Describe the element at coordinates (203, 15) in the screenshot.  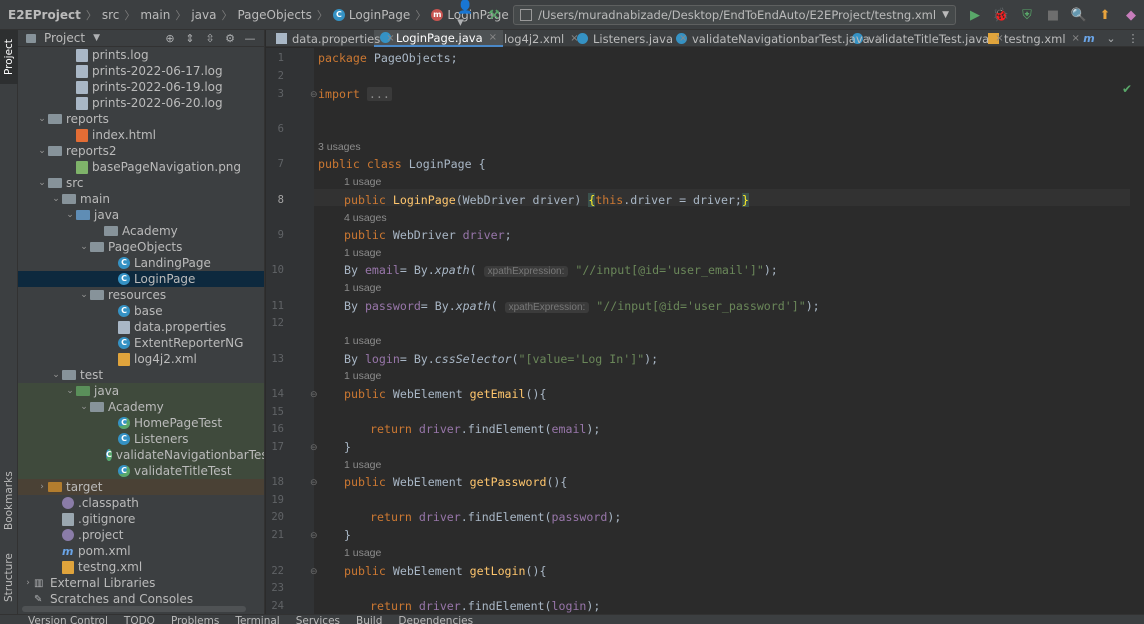
I see `breadcrumb-java: java` at that location.